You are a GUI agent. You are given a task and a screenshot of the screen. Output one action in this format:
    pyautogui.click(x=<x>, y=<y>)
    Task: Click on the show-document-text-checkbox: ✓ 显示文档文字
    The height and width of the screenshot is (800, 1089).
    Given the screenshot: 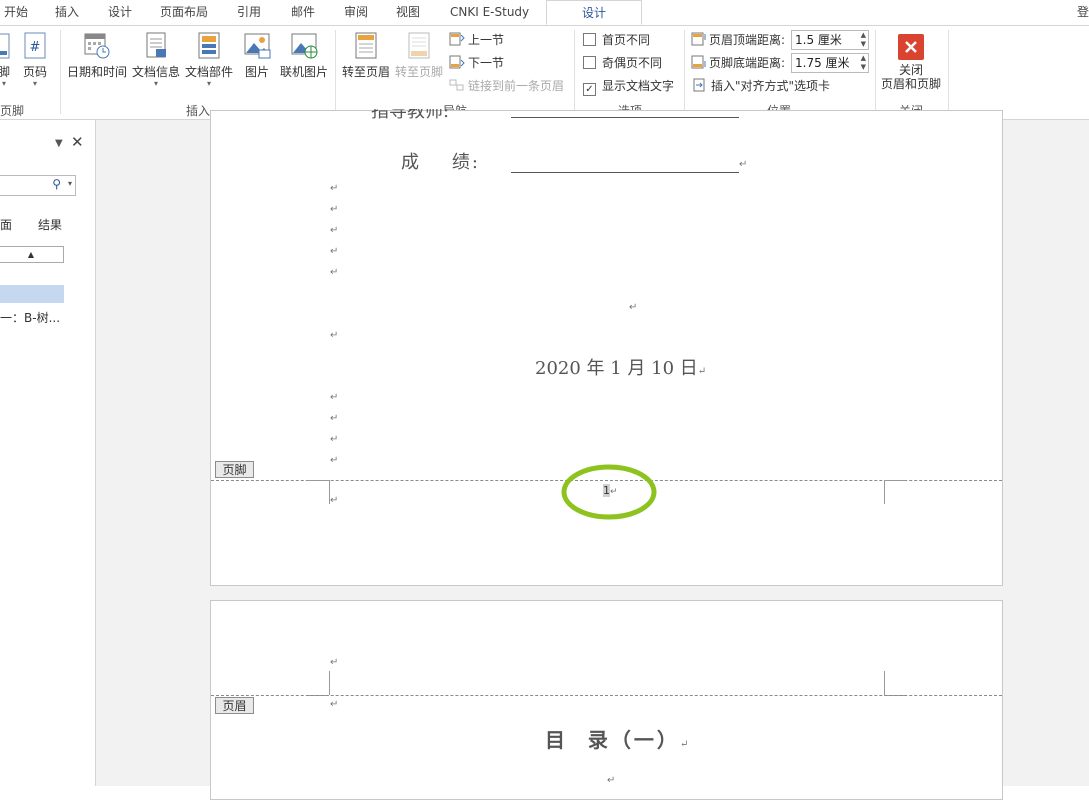 What is the action you would take?
    pyautogui.click(x=628, y=86)
    